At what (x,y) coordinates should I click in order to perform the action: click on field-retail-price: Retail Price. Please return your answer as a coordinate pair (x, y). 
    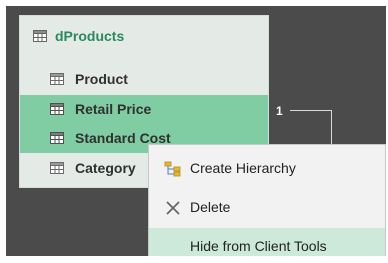
    Looking at the image, I should click on (144, 109).